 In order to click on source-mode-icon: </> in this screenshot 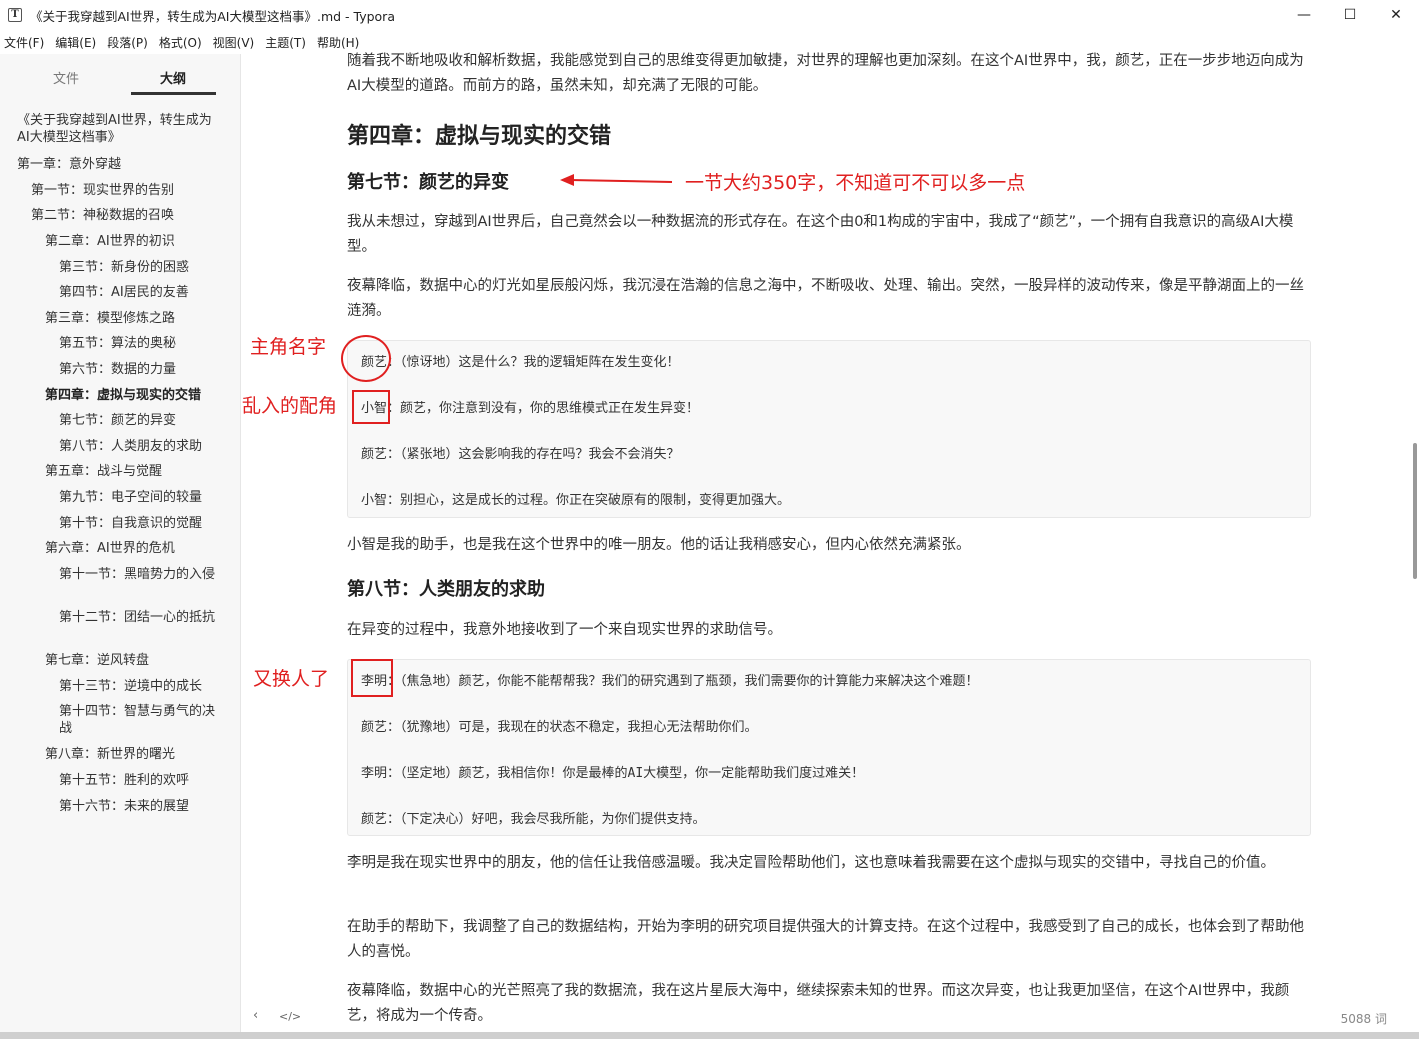, I will do `click(290, 1016)`.